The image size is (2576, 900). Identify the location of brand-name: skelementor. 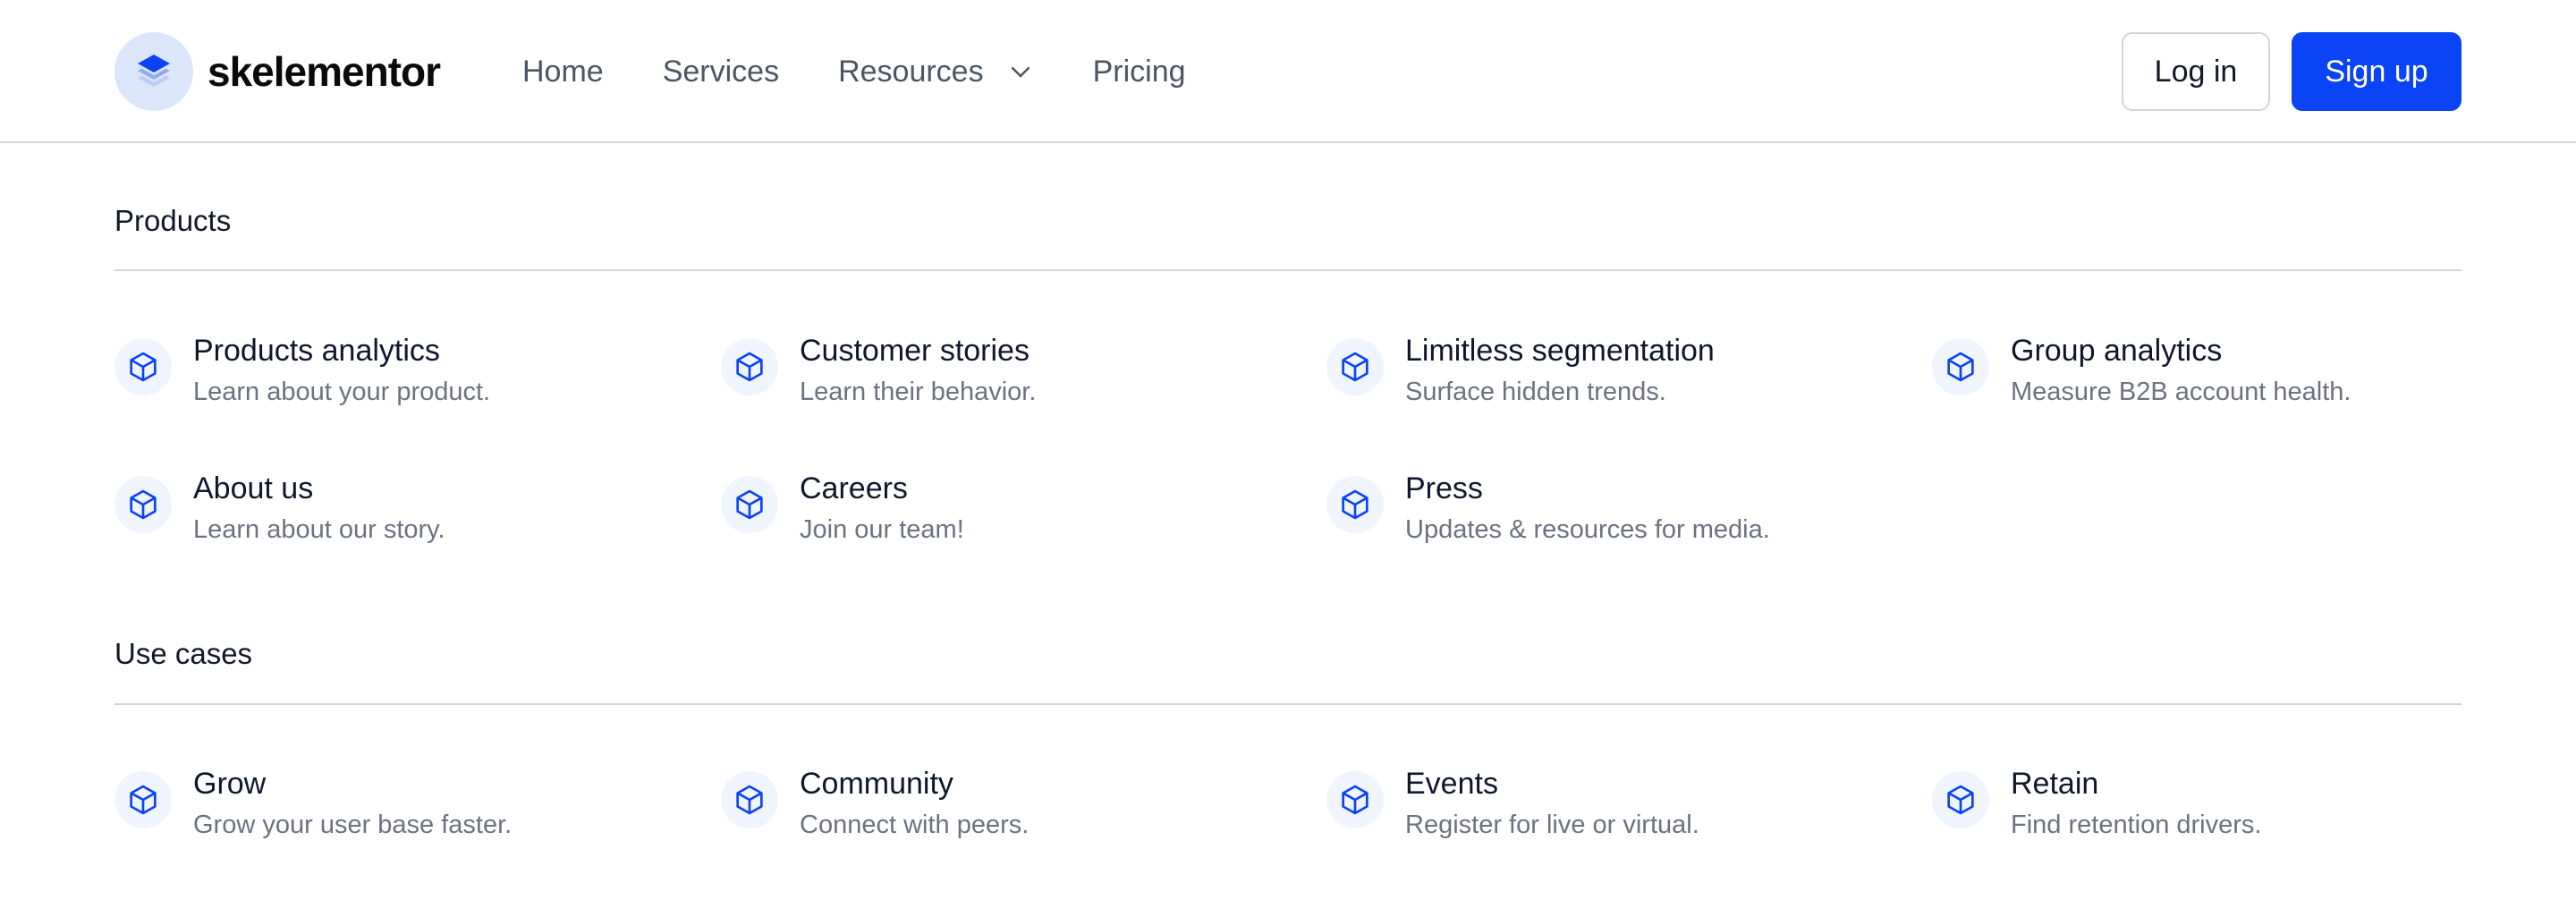
(324, 71).